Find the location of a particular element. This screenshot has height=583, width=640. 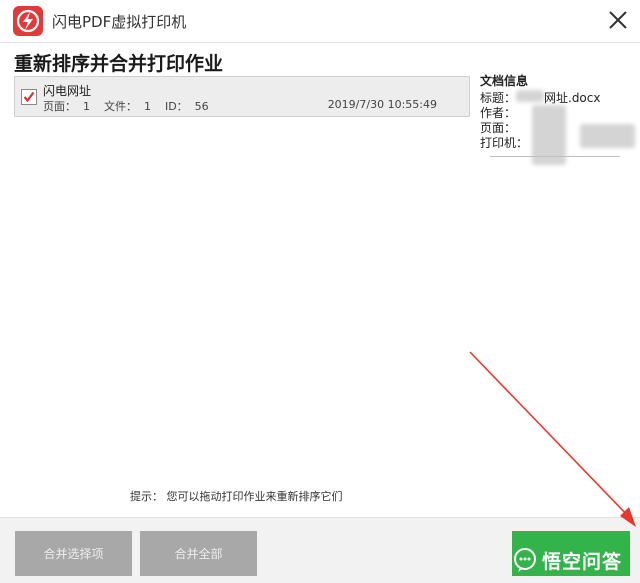

merge-selected-button: 合并选择项 is located at coordinates (73, 553).